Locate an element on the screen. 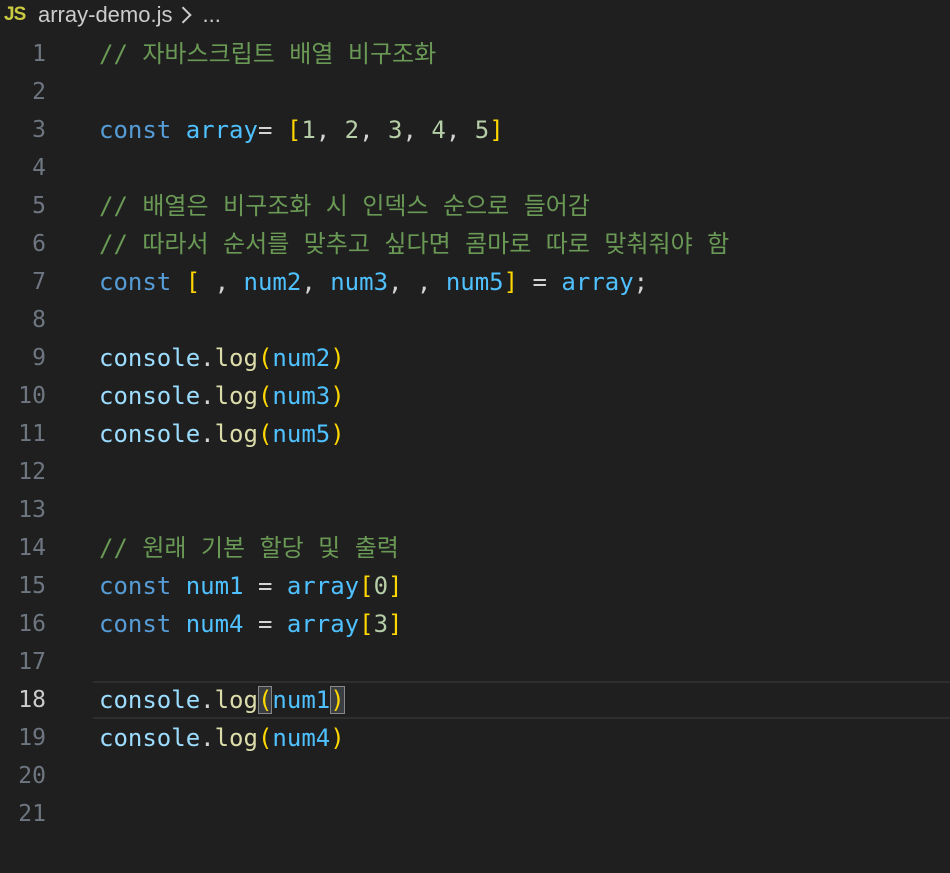  code-line: 15 const num1 = array[0] is located at coordinates (475, 586).